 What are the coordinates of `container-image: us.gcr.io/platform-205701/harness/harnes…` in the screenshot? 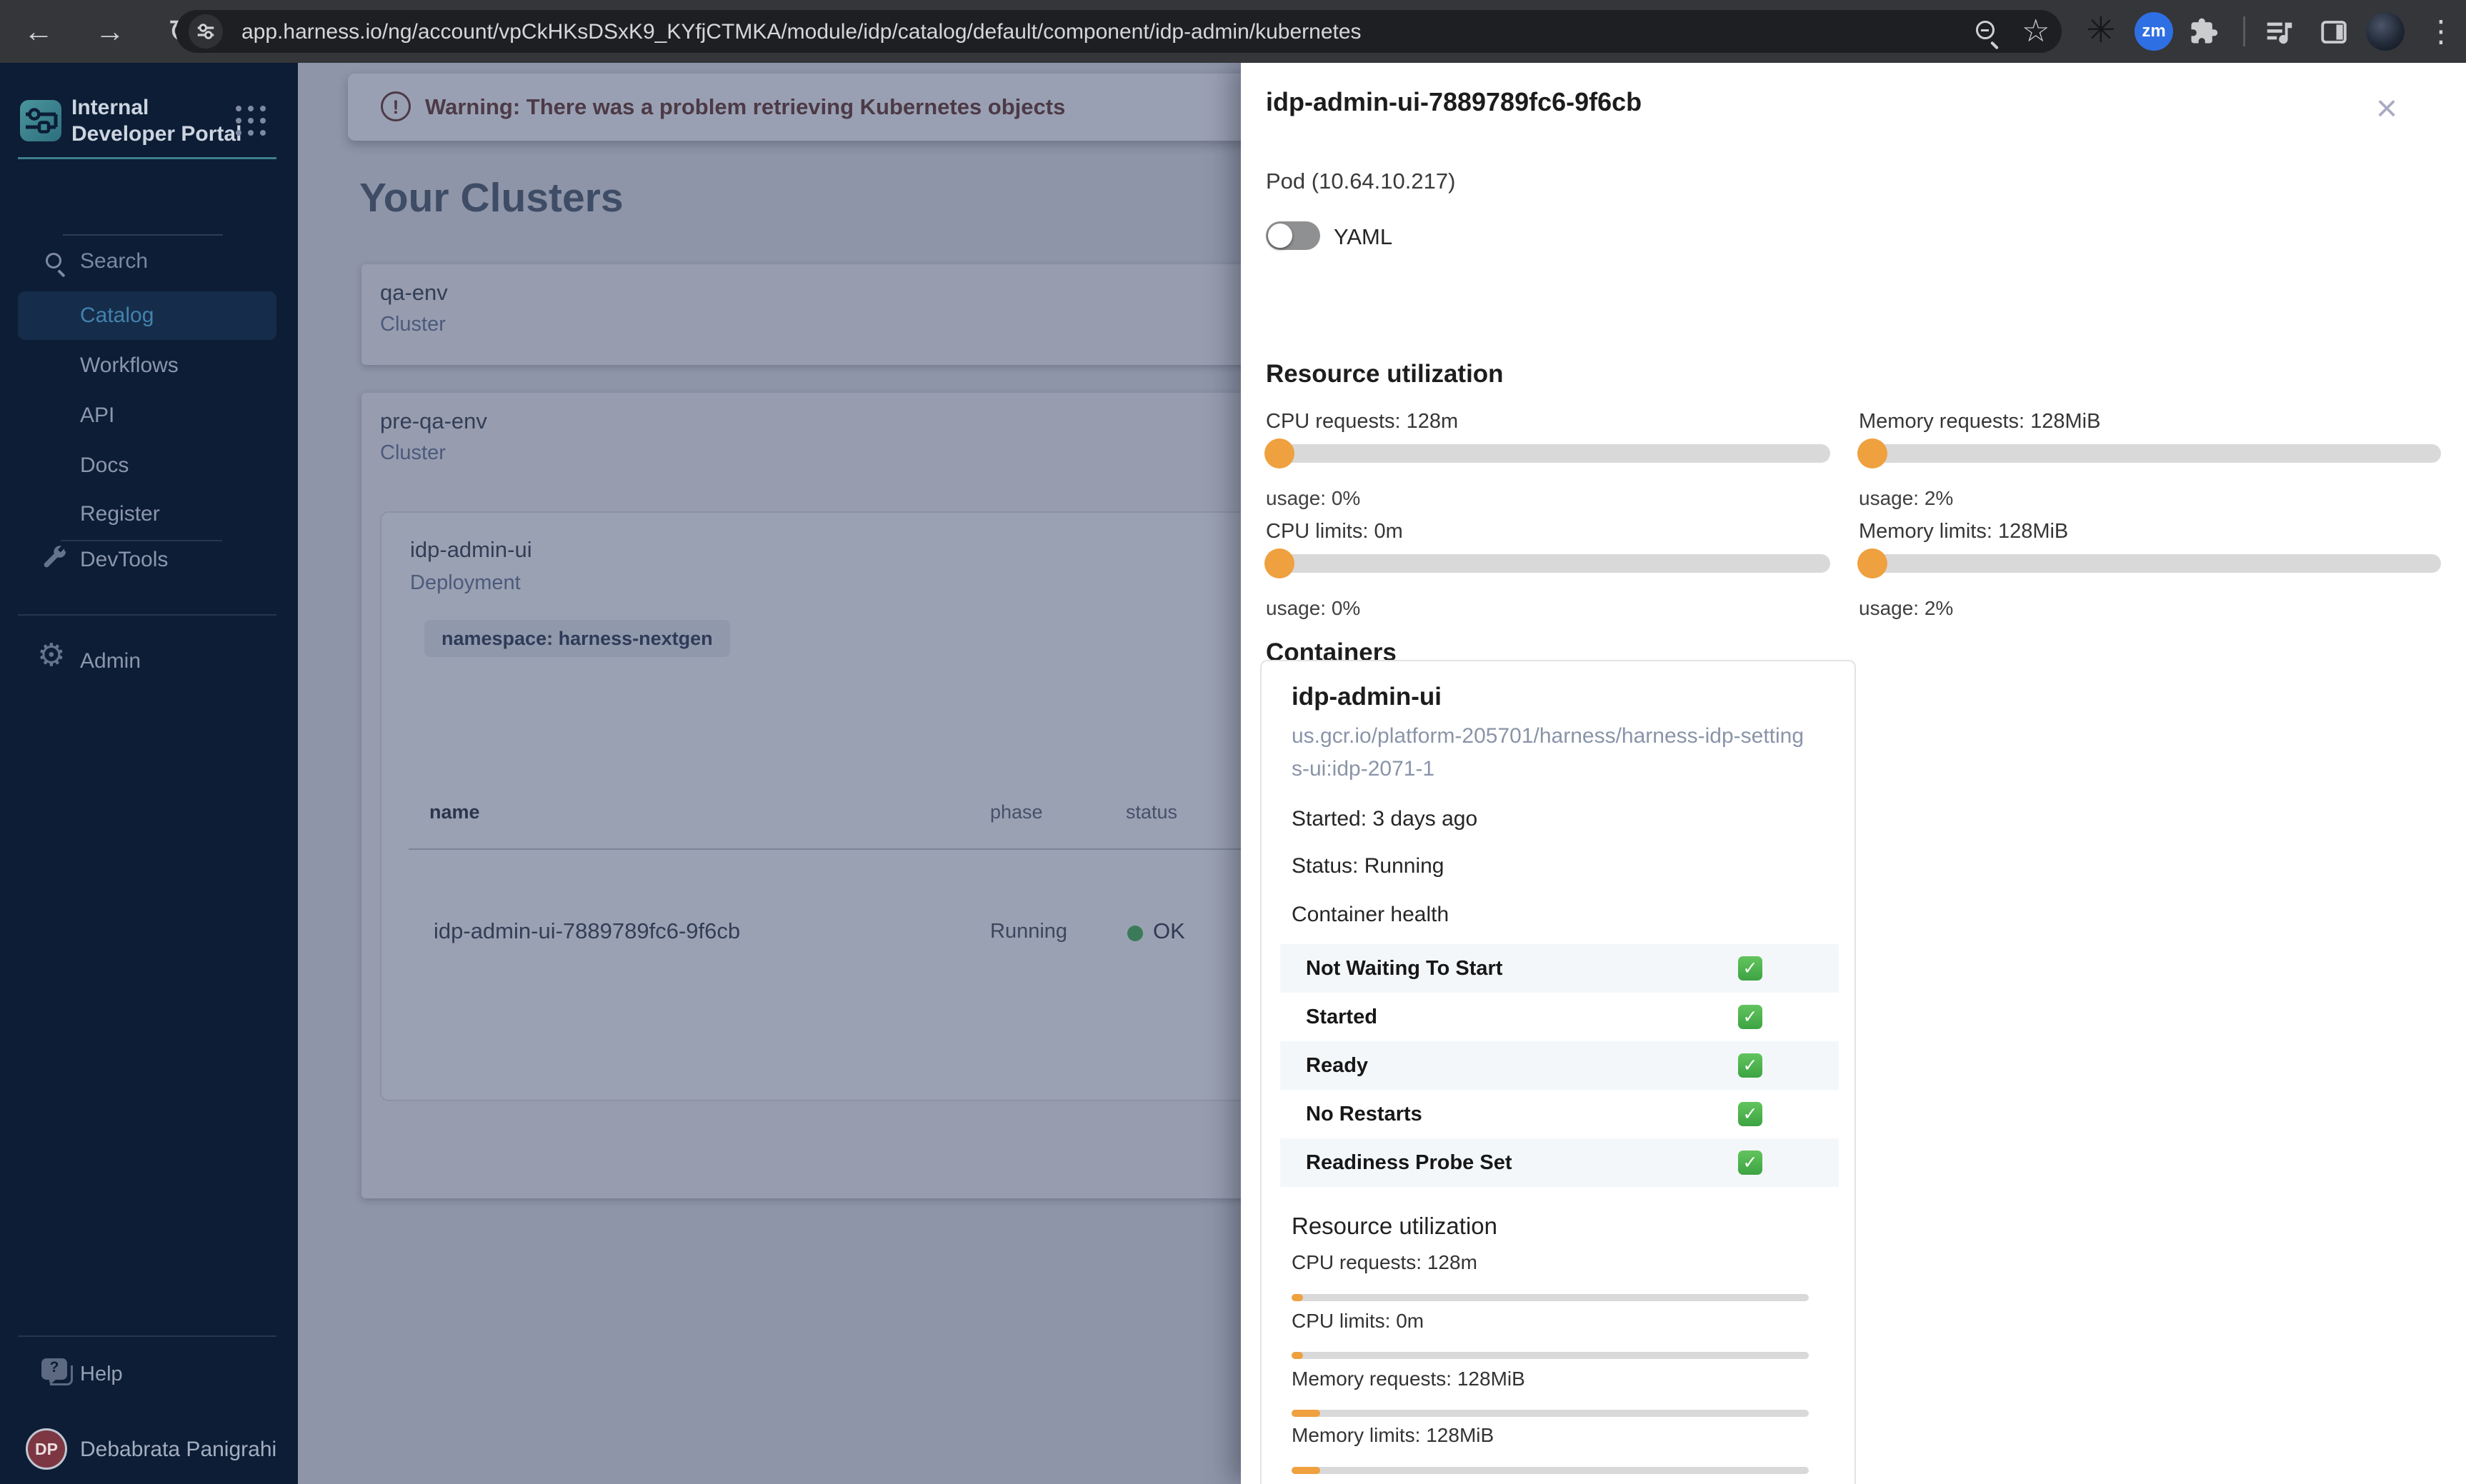 It's located at (1548, 752).